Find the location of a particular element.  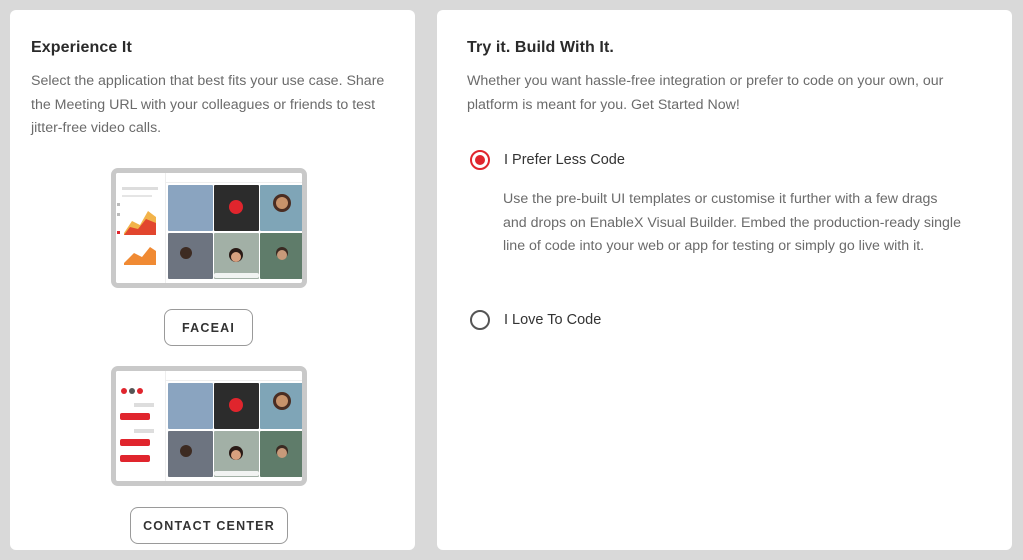

option-love-to-code-label: I Love To Code is located at coordinates (552, 320).